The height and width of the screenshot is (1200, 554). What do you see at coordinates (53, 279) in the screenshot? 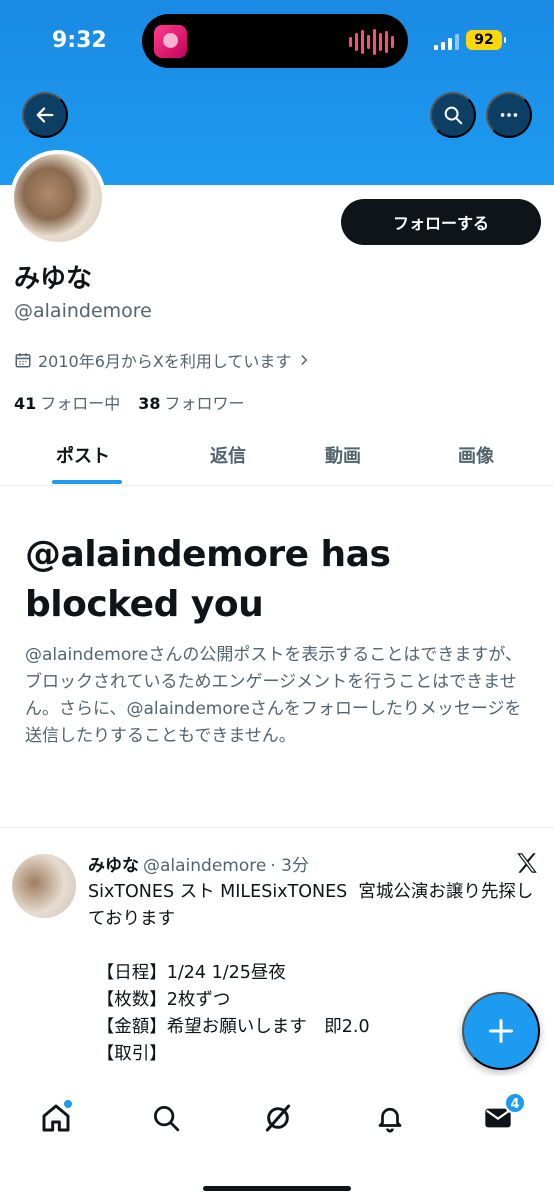
I see `display-name: みゆな` at bounding box center [53, 279].